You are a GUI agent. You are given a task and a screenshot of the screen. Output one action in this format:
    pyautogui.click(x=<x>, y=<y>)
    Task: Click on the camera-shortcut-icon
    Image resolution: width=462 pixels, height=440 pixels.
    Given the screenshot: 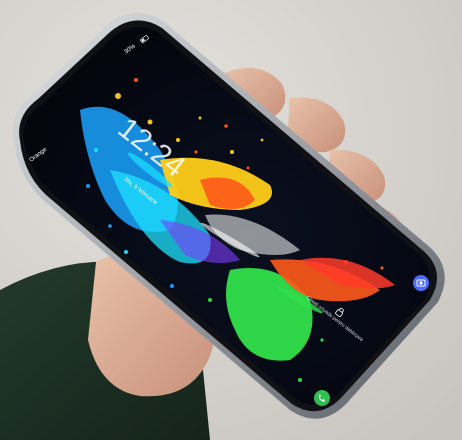 What is the action you would take?
    pyautogui.click(x=421, y=283)
    